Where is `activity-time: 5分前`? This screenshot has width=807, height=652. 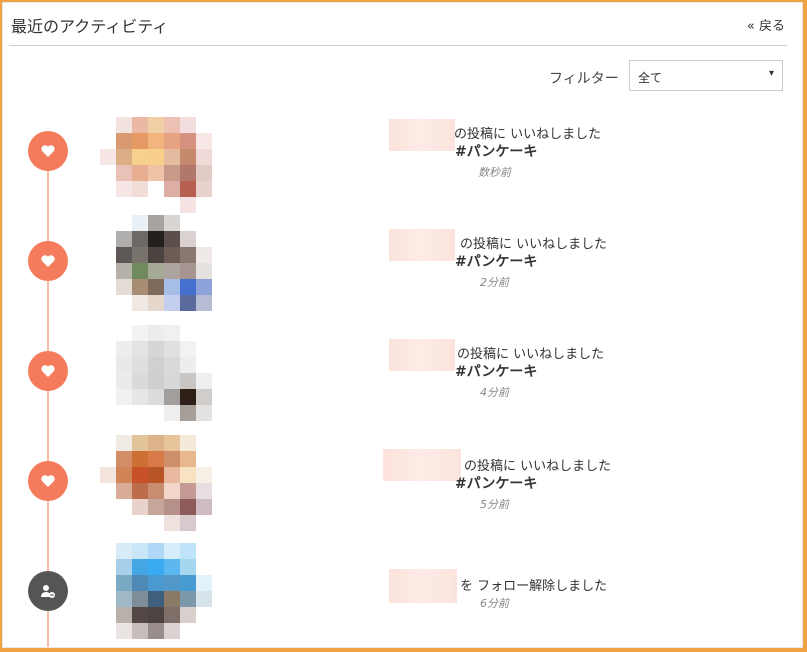
activity-time: 5分前 is located at coordinates (494, 504).